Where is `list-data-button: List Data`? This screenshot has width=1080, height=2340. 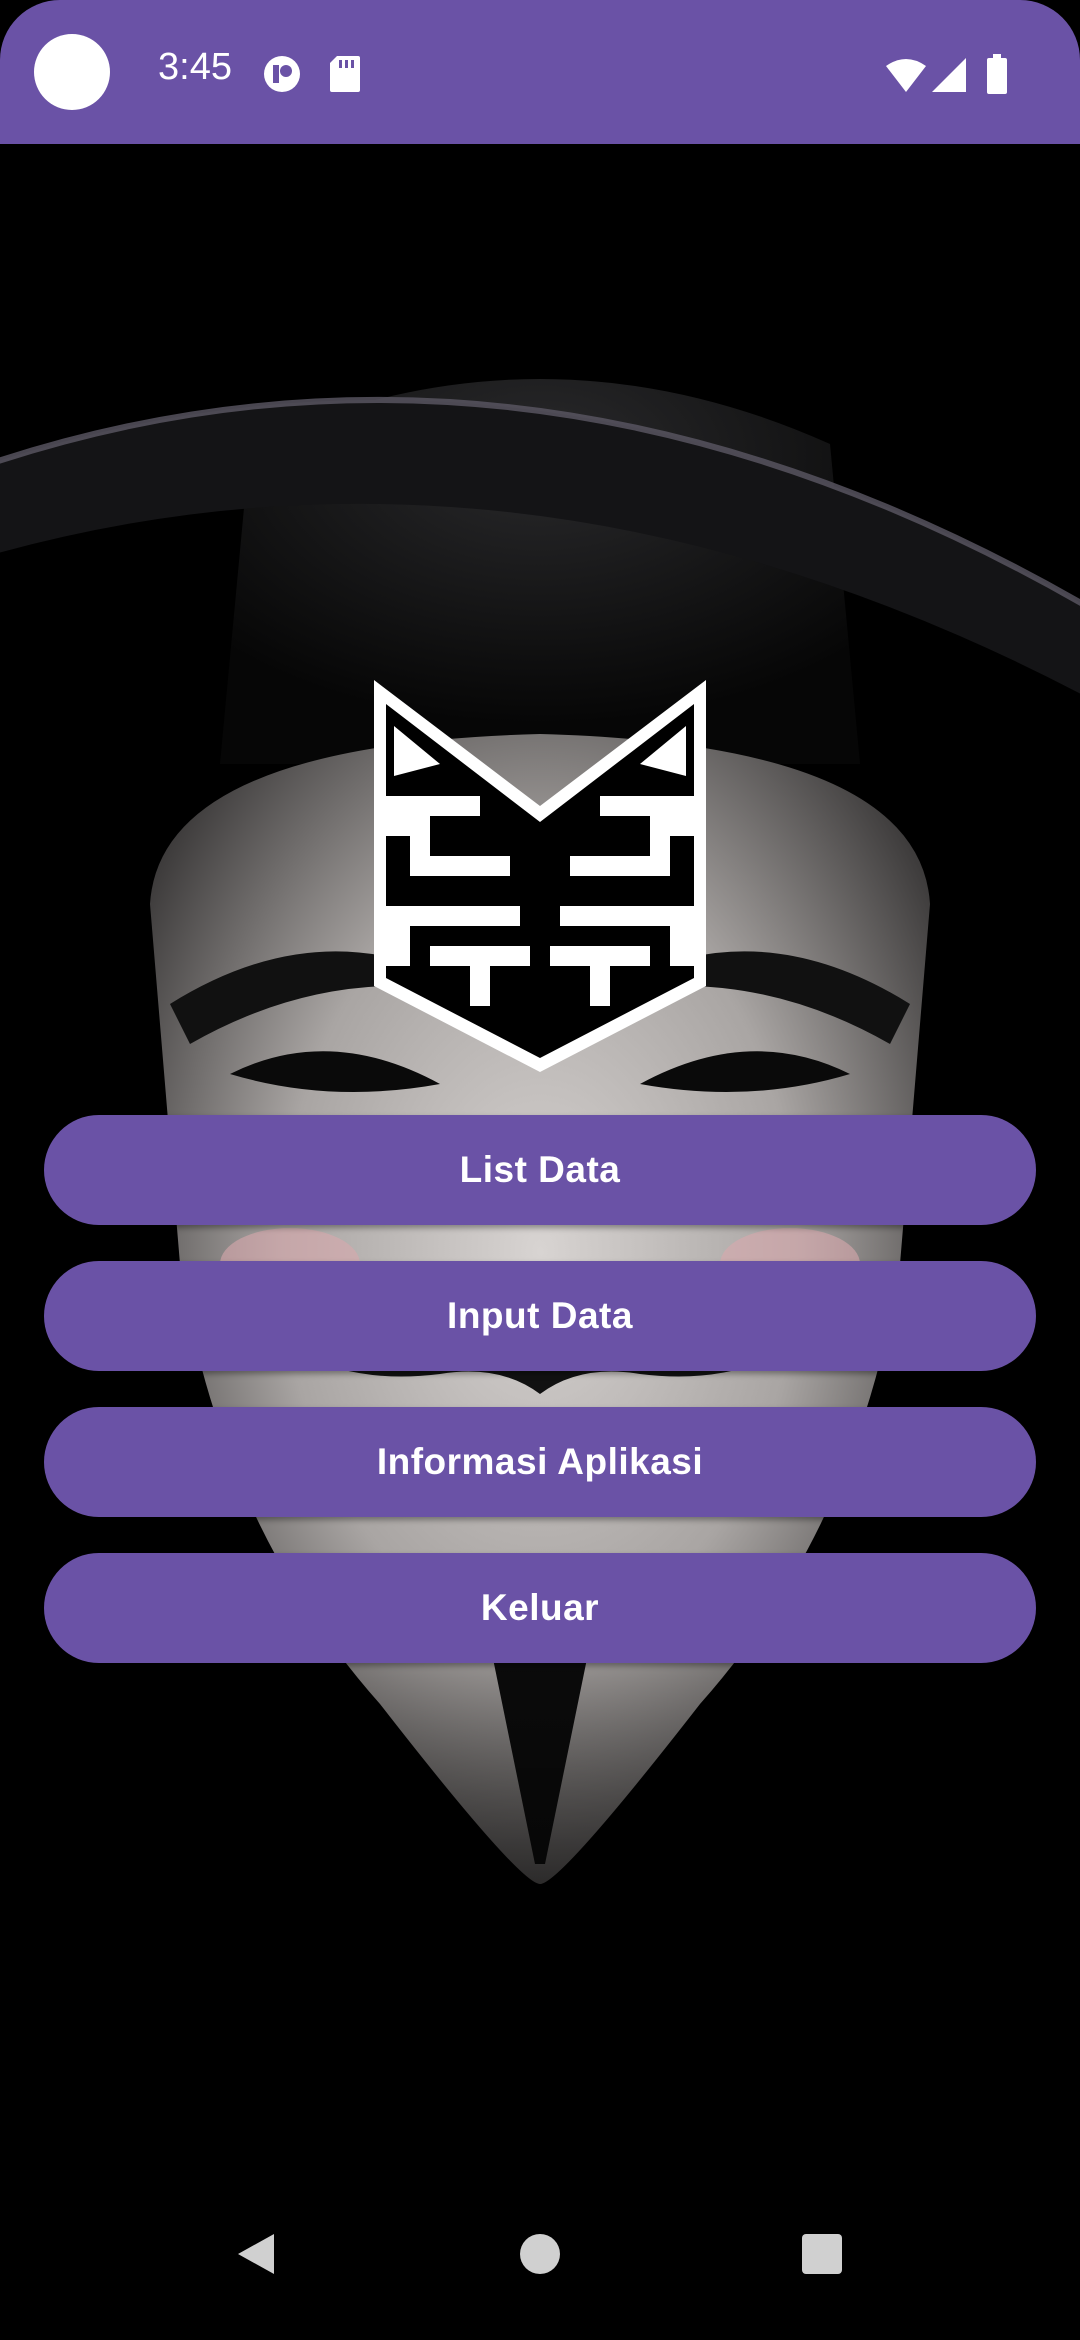 list-data-button: List Data is located at coordinates (540, 1170).